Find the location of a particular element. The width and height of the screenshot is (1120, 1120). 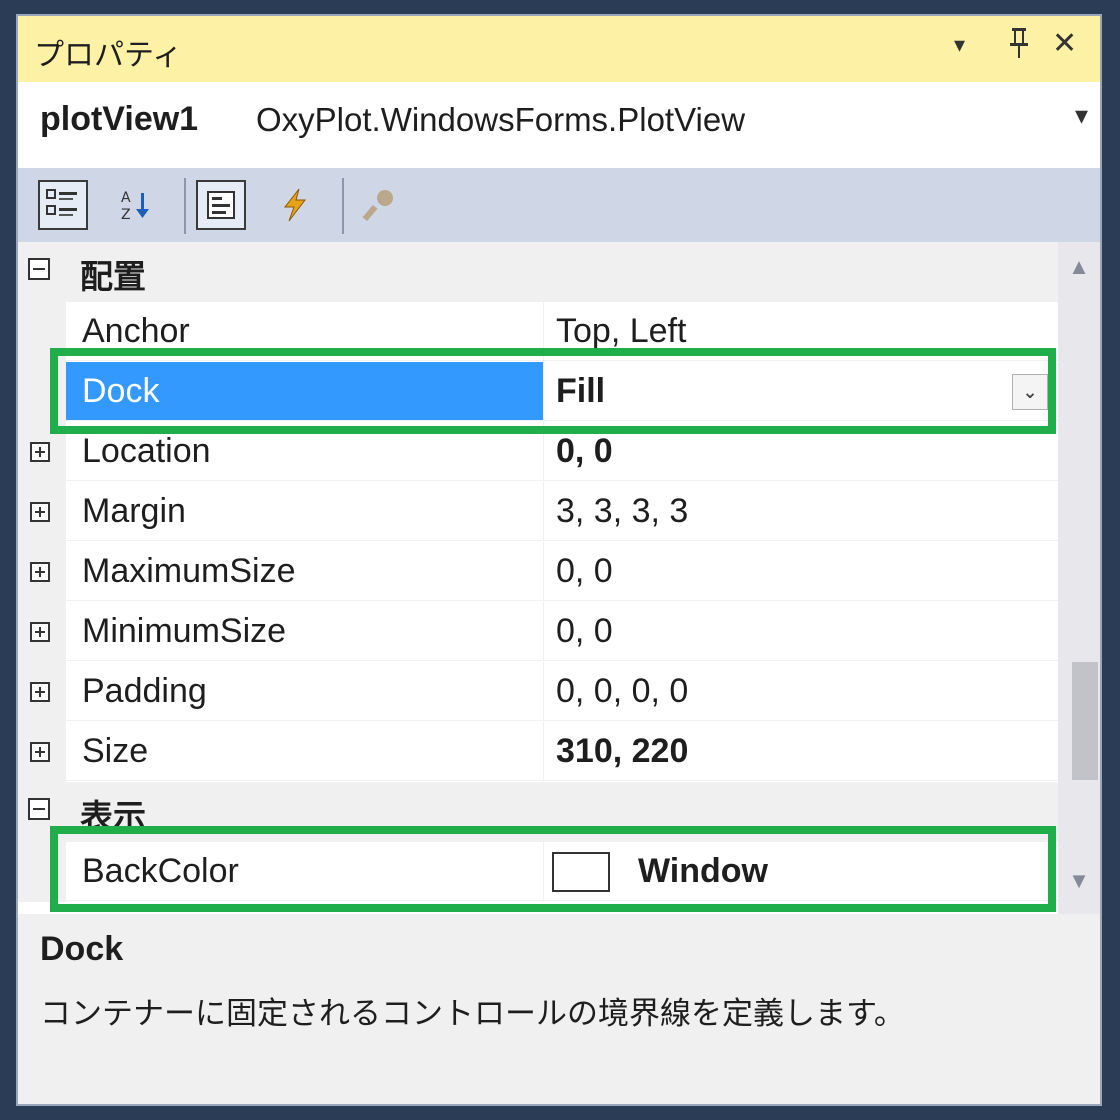

panel-title: プロパティ is located at coordinates (108, 55).